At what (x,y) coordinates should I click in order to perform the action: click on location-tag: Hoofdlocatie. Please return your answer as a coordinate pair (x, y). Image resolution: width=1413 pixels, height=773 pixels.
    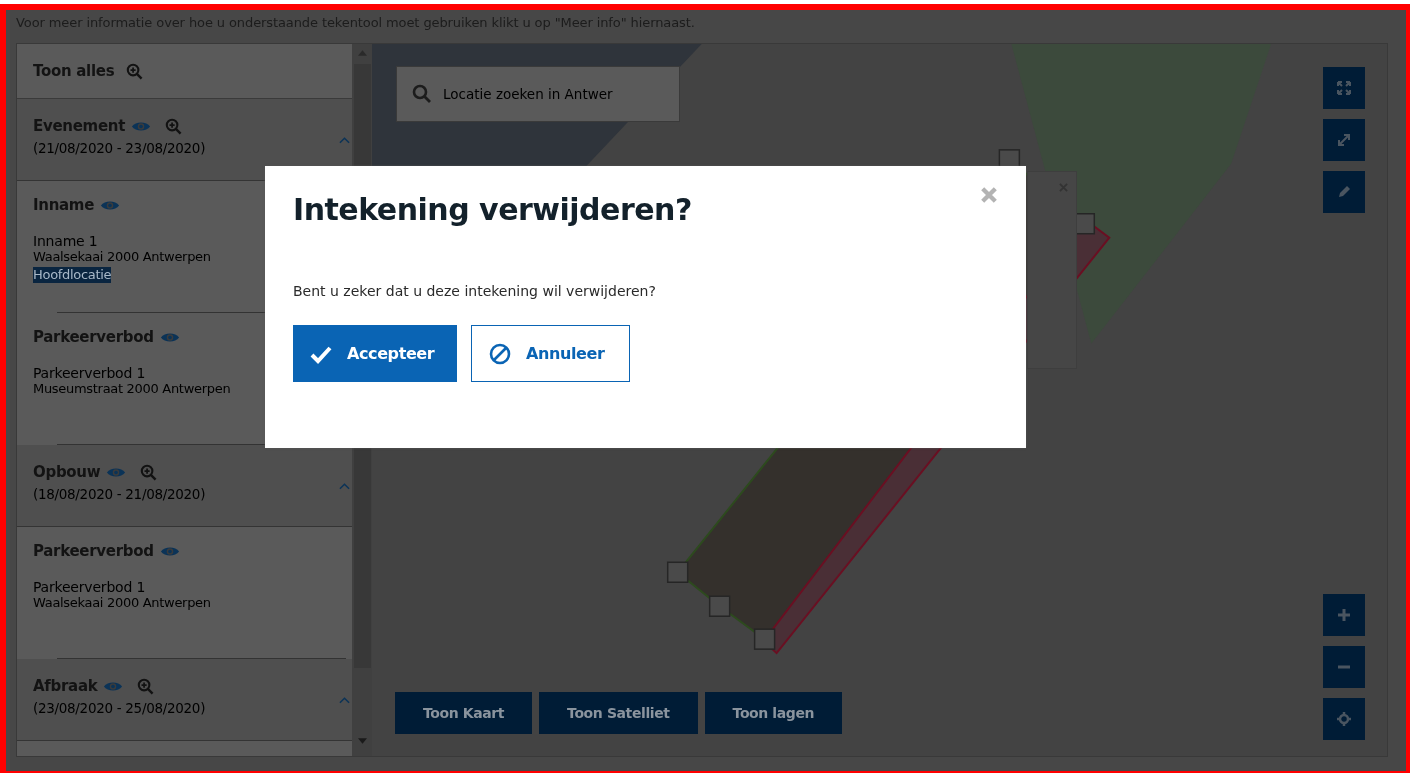
    Looking at the image, I should click on (72, 275).